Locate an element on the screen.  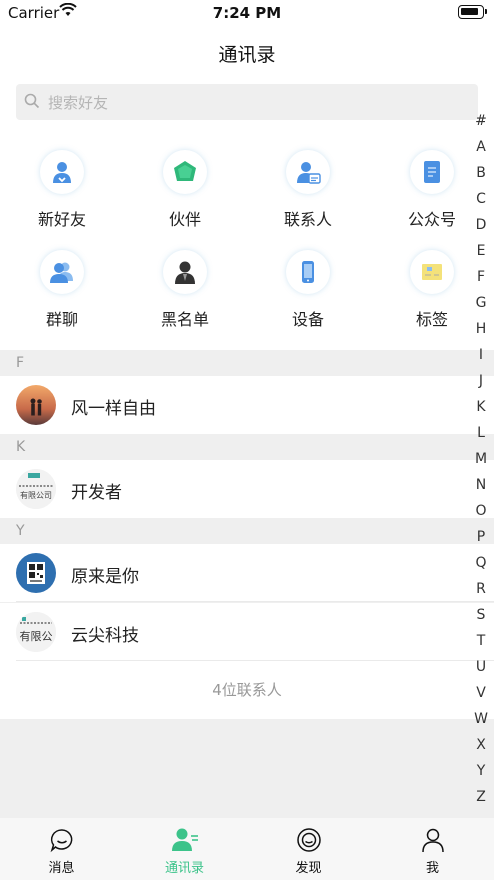
section-header-y: Y is located at coordinates (247, 531).